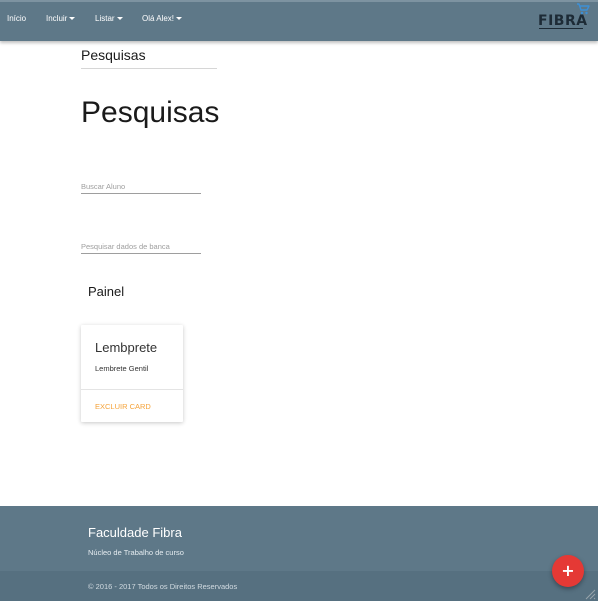 This screenshot has height=601, width=598. What do you see at coordinates (563, 21) in the screenshot?
I see `brand-logo: FIBRA` at bounding box center [563, 21].